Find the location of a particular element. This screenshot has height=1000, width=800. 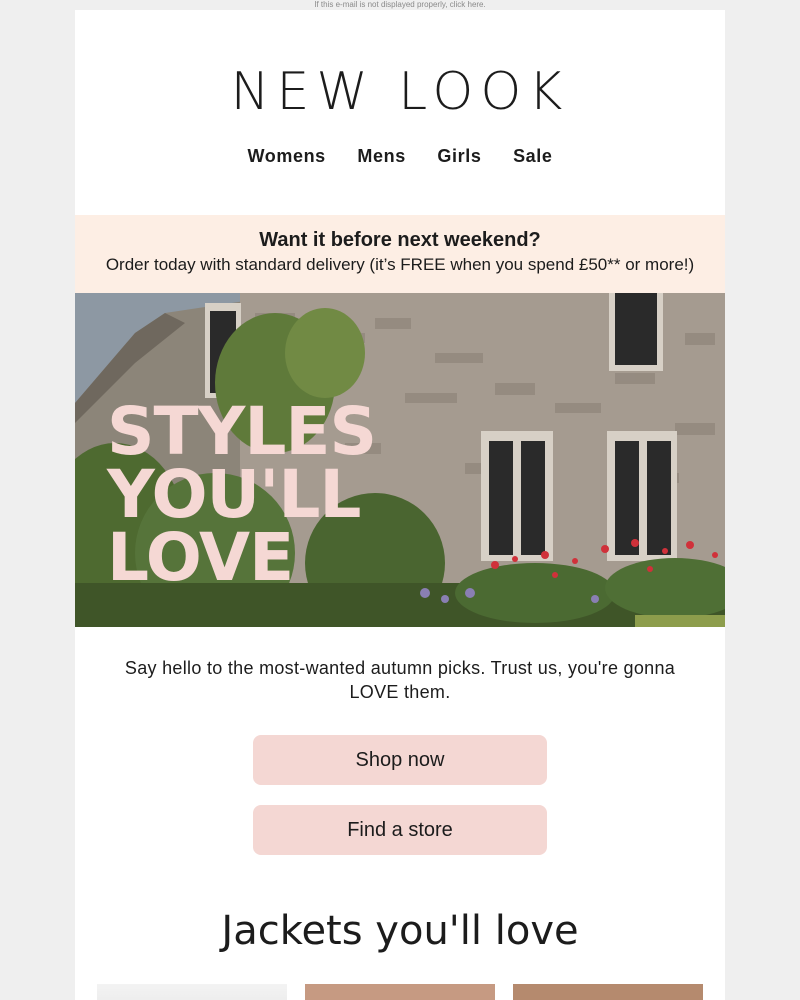

hero-headline-line-3: LOVE is located at coordinates (200, 557).